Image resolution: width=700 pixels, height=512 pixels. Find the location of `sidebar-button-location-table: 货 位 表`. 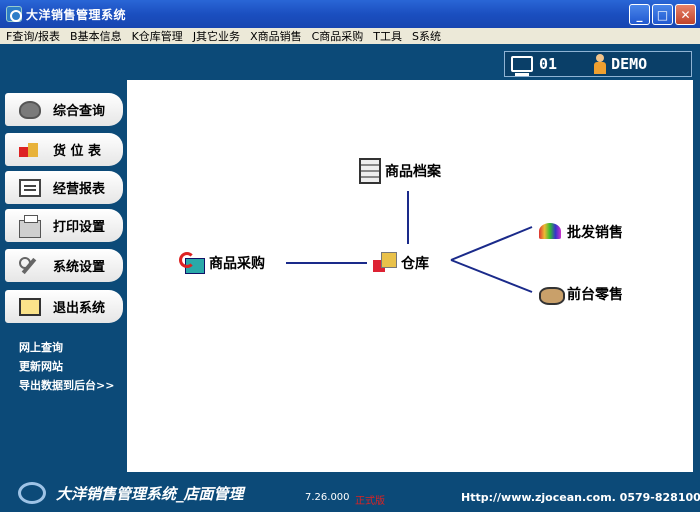

sidebar-button-location-table: 货 位 表 is located at coordinates (64, 149).